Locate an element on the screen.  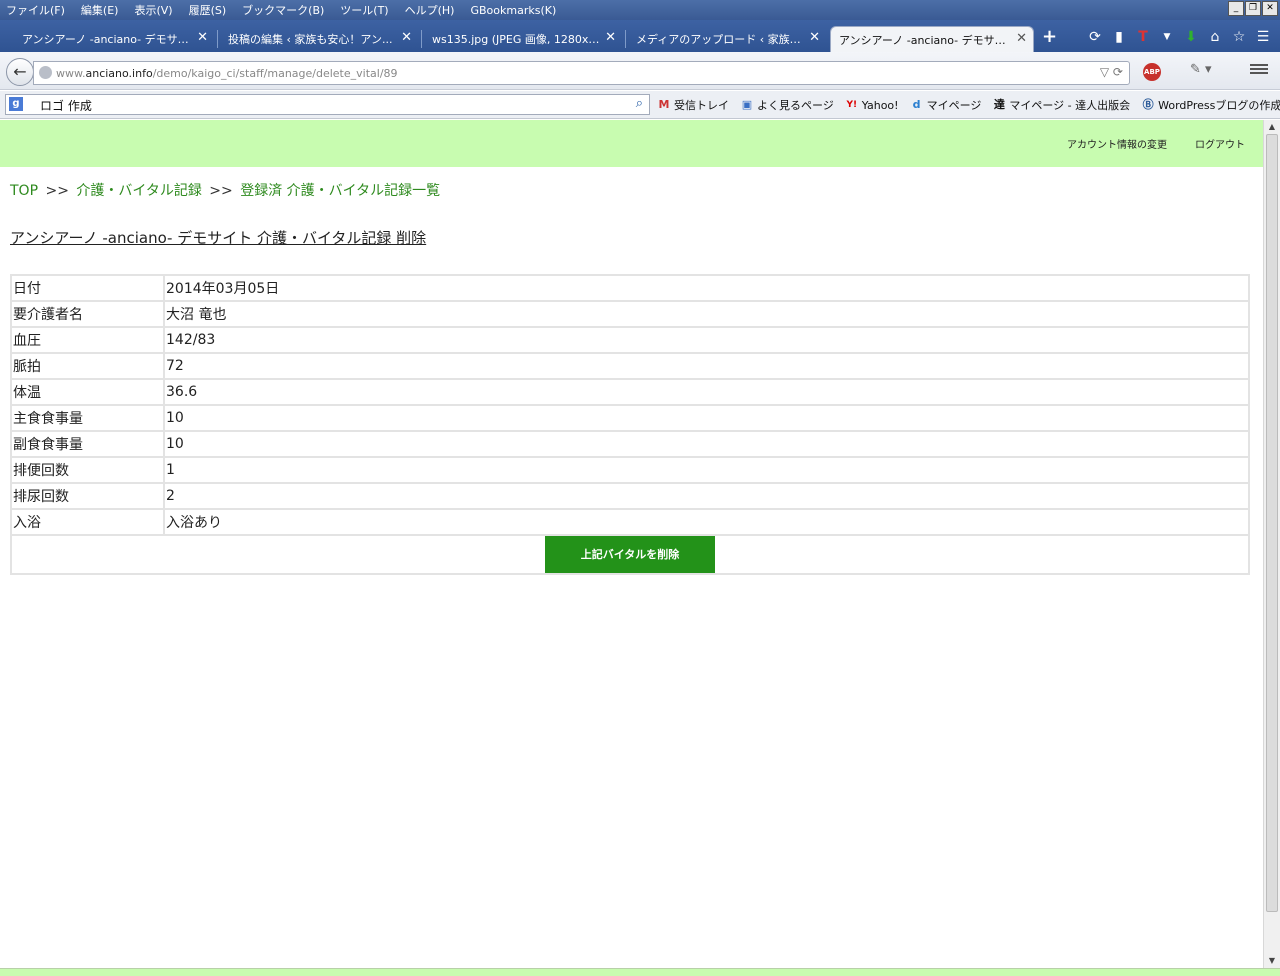
sync-icon: ⟳ is located at coordinates (1095, 37).